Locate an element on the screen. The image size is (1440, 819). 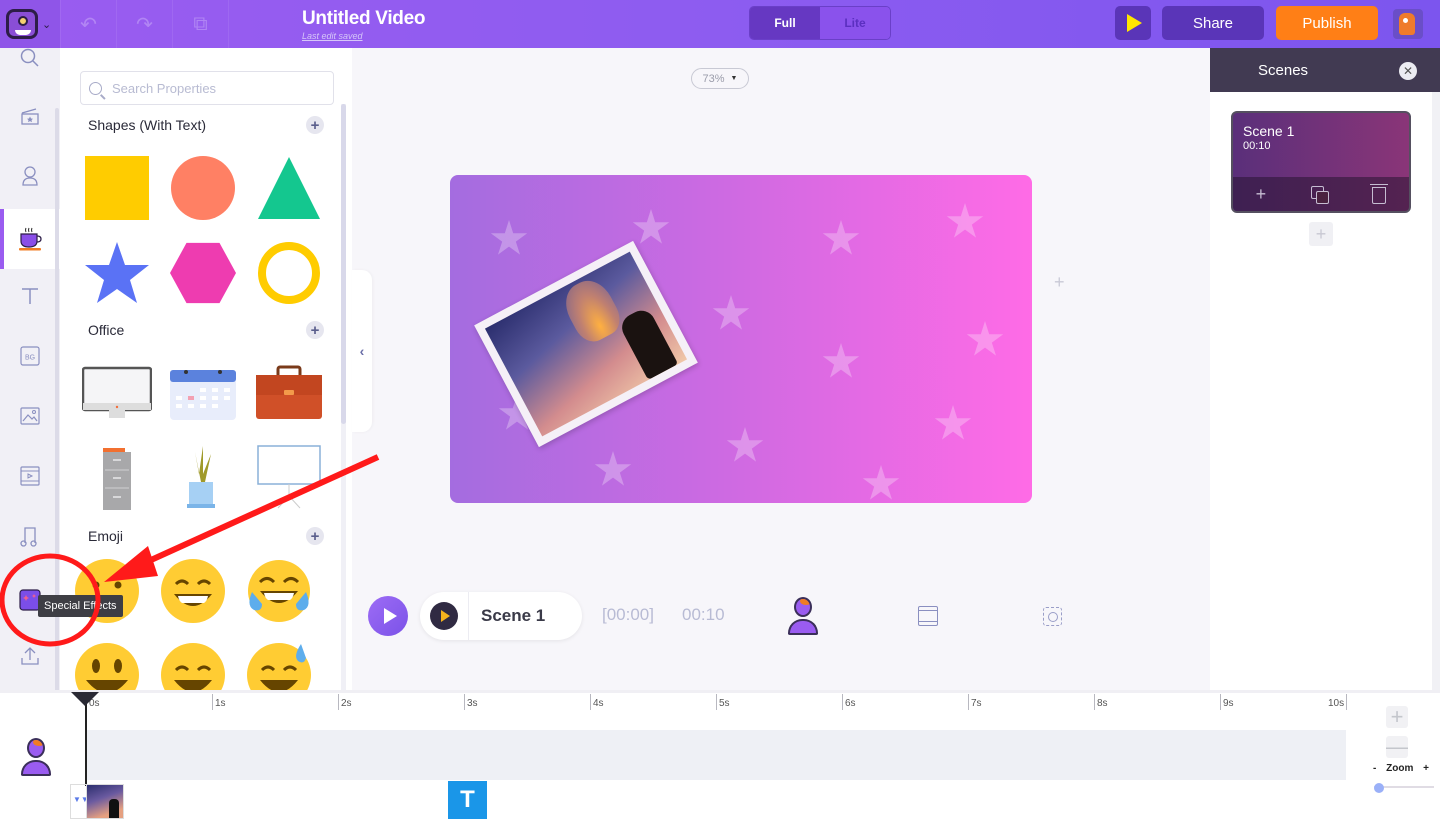
image-clip is located at coordinates (105, 801).